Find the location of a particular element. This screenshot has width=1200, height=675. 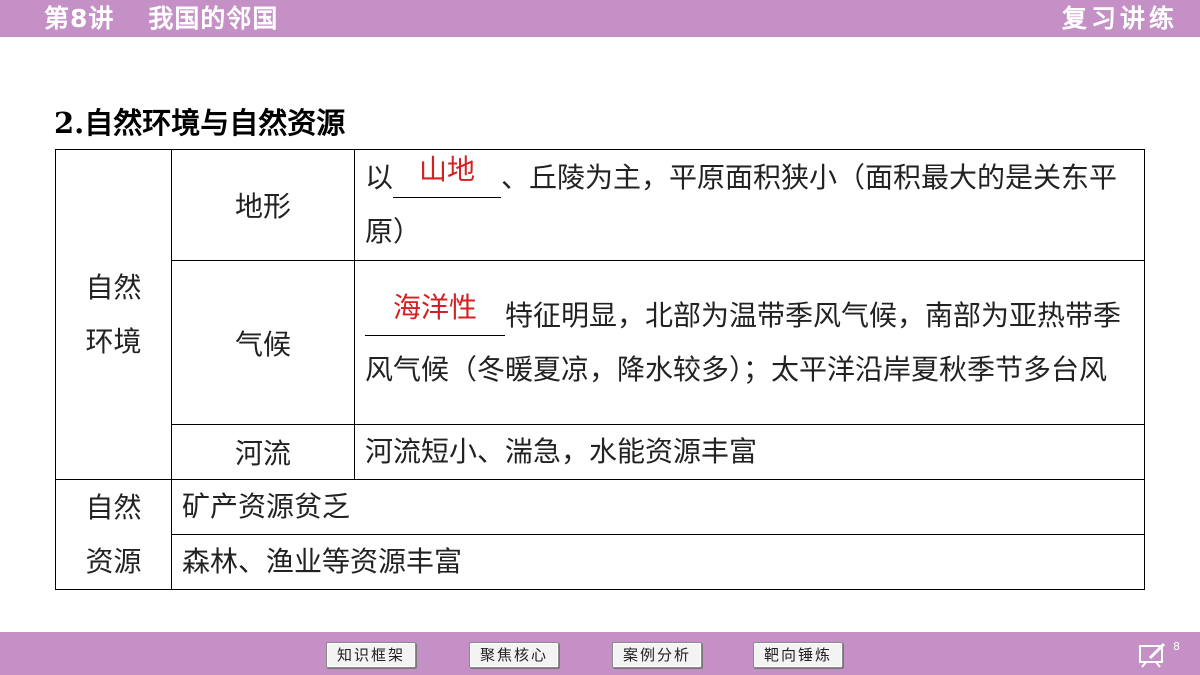

resource-minerals: 矿产资源贫乏 is located at coordinates (658, 507).